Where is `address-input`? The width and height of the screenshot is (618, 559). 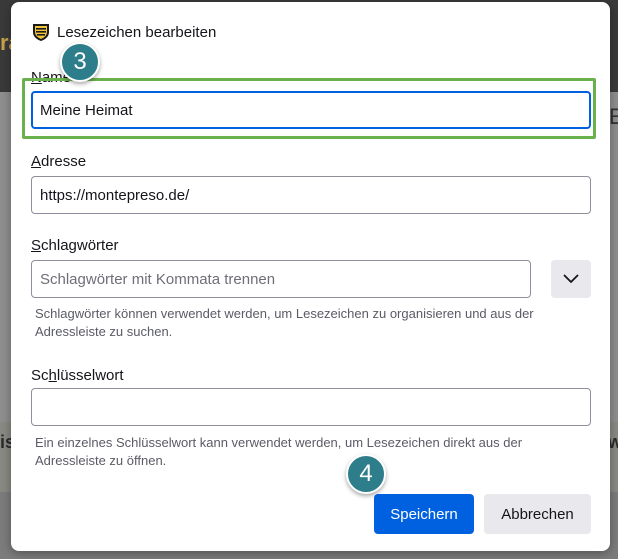 address-input is located at coordinates (311, 195).